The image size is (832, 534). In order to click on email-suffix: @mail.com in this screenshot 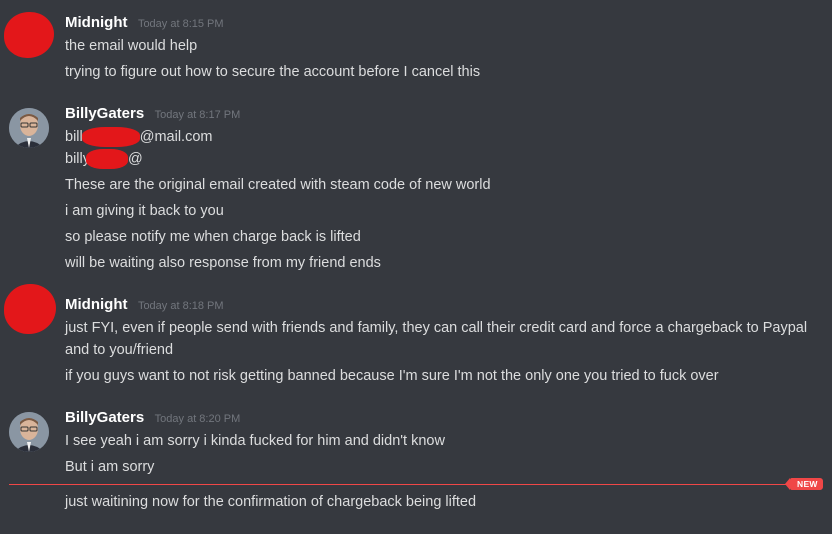, I will do `click(176, 137)`.